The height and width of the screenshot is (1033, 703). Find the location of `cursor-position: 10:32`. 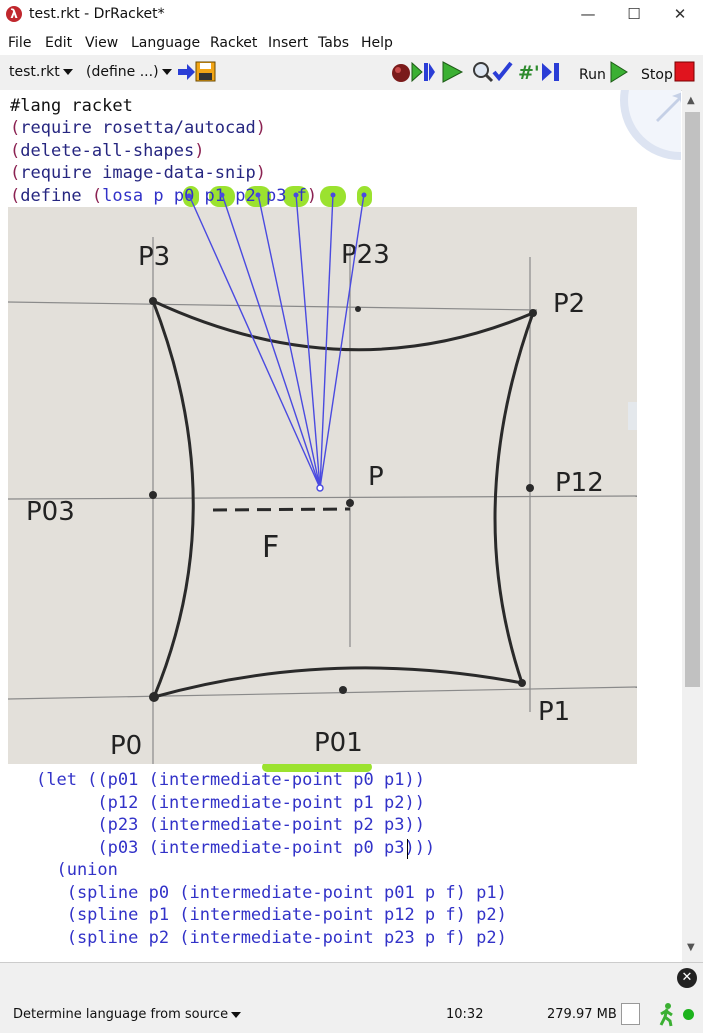

cursor-position: 10:32 is located at coordinates (465, 1014).